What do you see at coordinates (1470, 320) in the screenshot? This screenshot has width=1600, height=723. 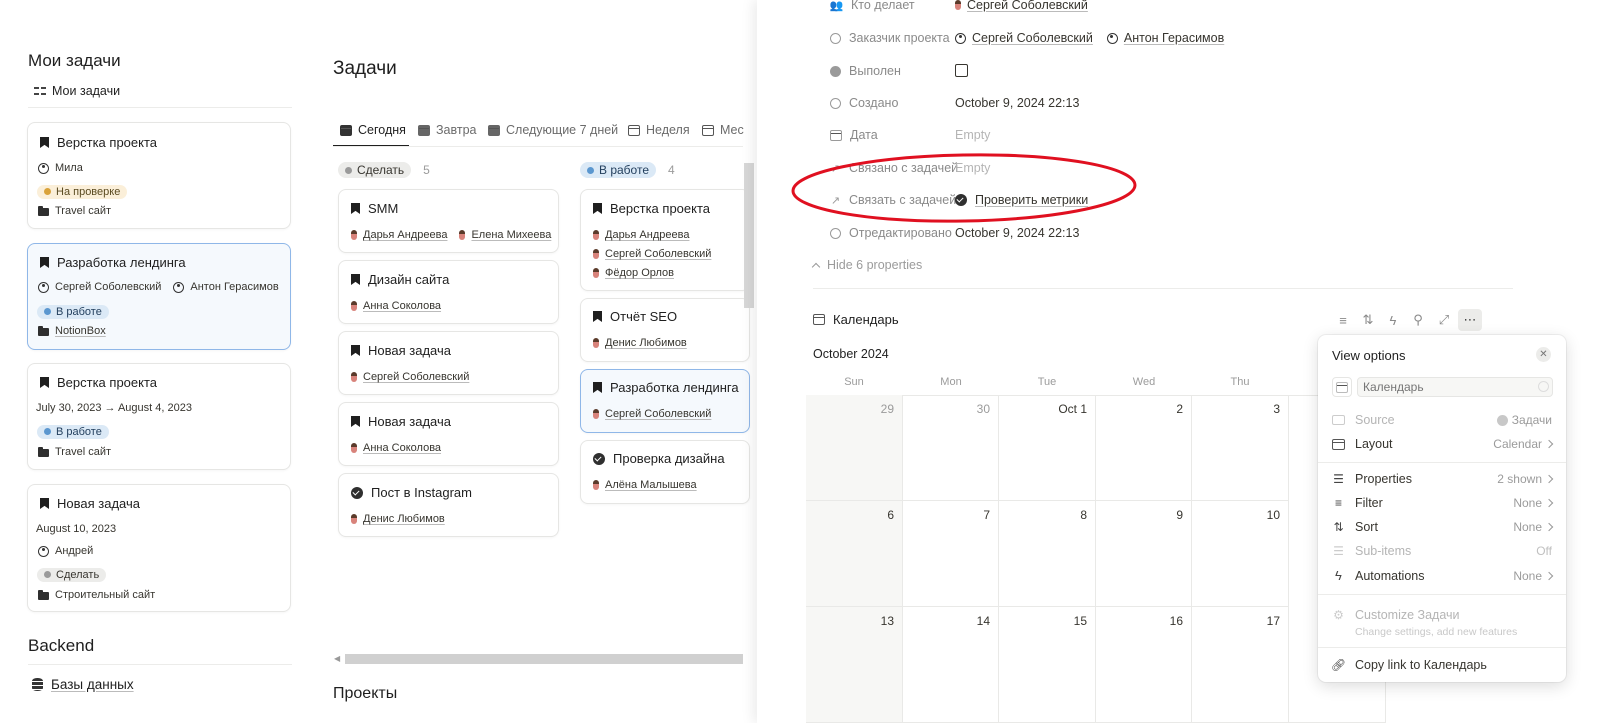 I see `more-options-icon: ⋯` at bounding box center [1470, 320].